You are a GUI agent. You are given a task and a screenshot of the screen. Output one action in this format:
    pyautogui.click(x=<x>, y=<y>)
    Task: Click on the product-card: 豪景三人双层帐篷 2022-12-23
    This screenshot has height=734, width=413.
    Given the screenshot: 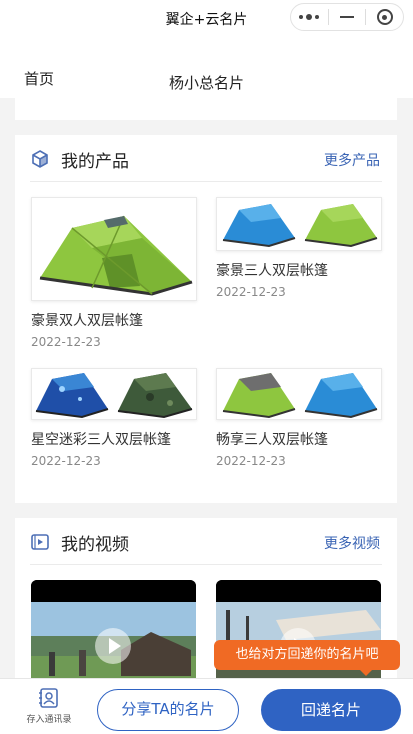 What is the action you would take?
    pyautogui.click(x=299, y=248)
    